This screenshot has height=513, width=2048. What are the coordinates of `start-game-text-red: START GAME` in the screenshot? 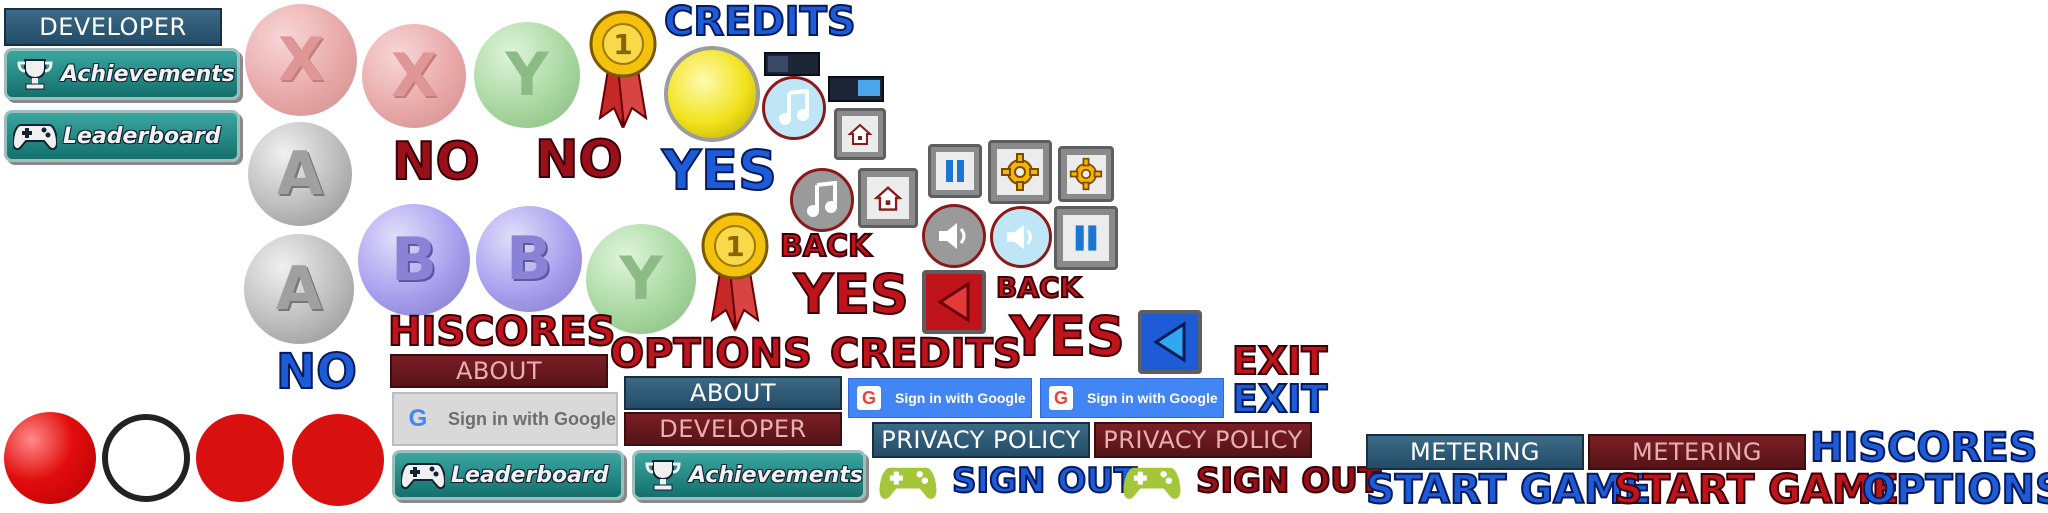 It's located at (1756, 490).